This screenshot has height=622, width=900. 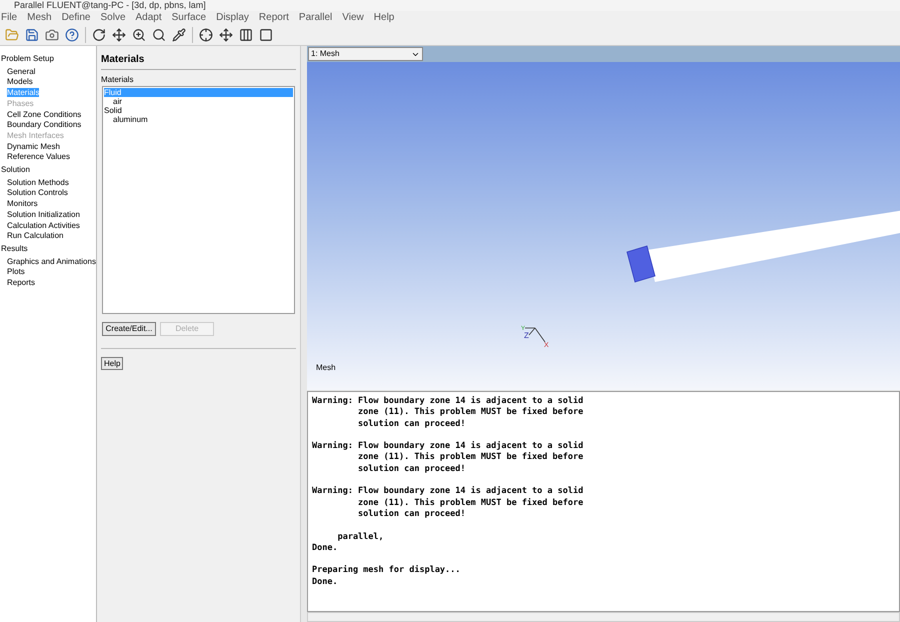 I want to click on help-text-button: Help, so click(x=112, y=363).